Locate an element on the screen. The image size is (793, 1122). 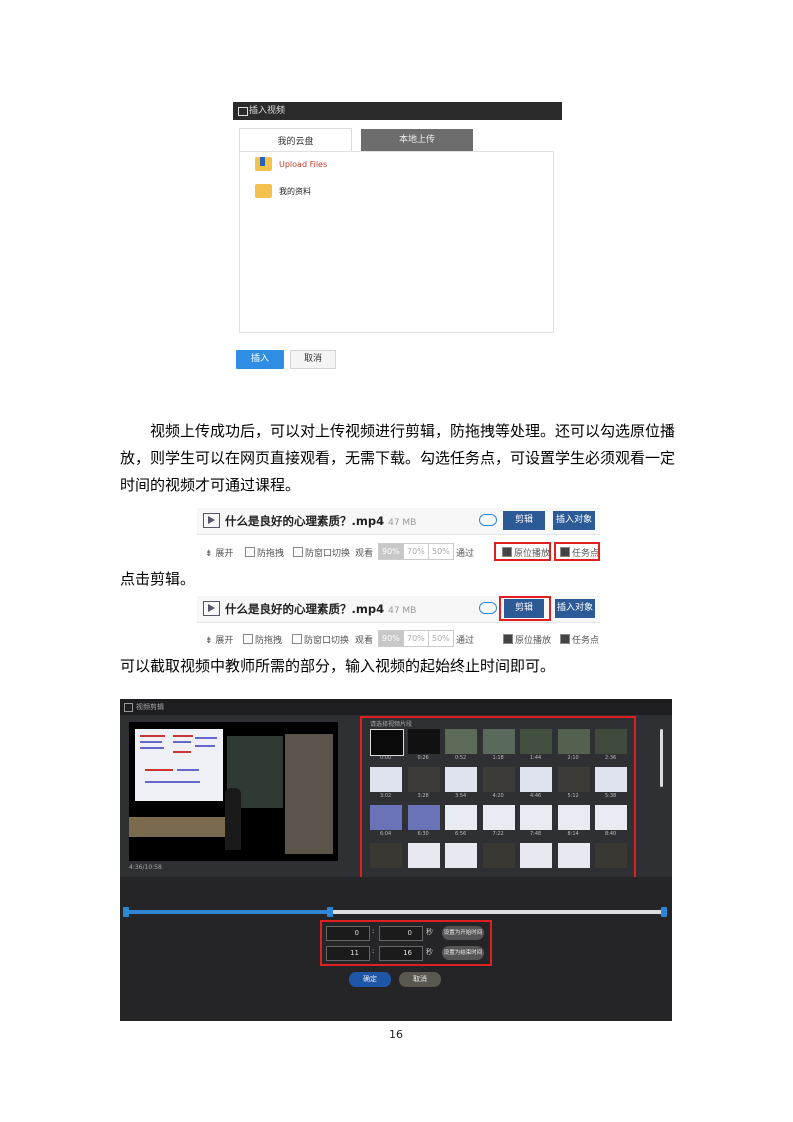
highlight-inplace is located at coordinates (522, 551).